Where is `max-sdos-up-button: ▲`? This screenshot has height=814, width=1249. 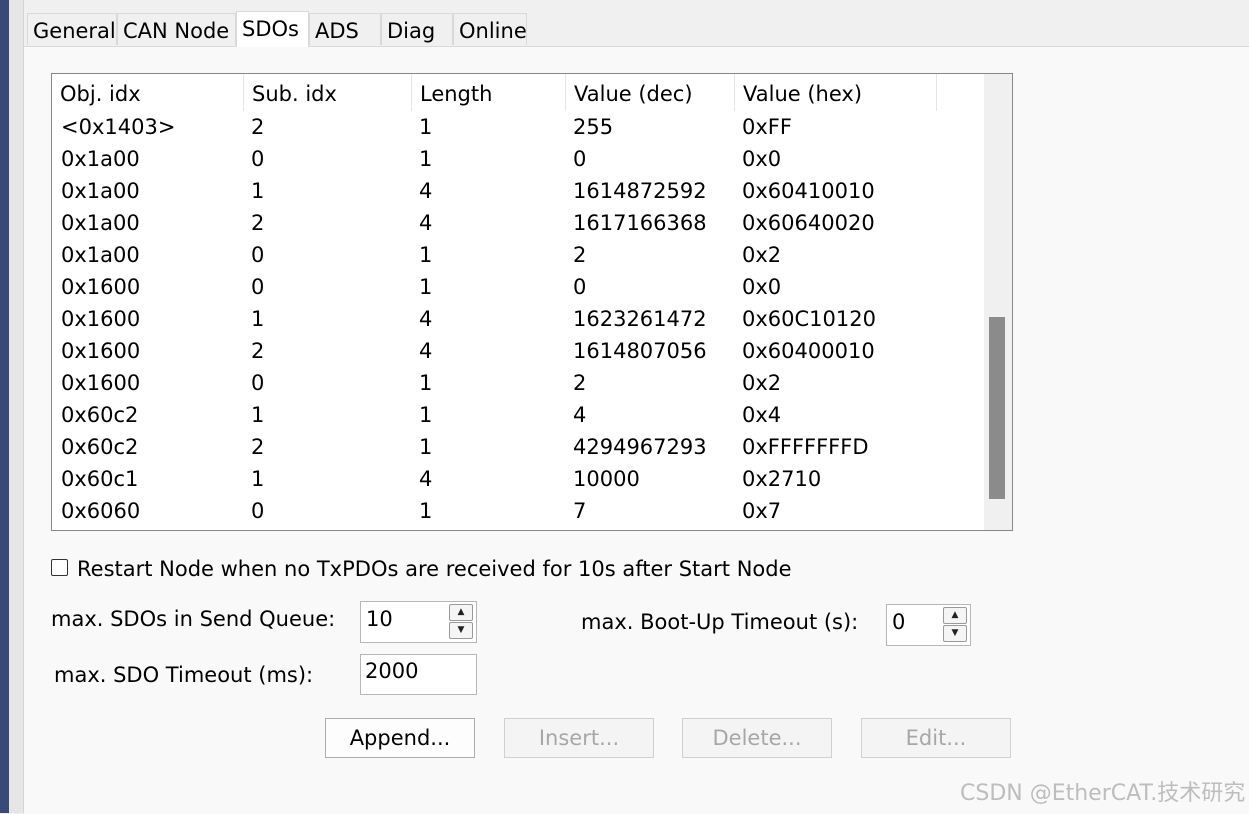
max-sdos-up-button: ▲ is located at coordinates (461, 612).